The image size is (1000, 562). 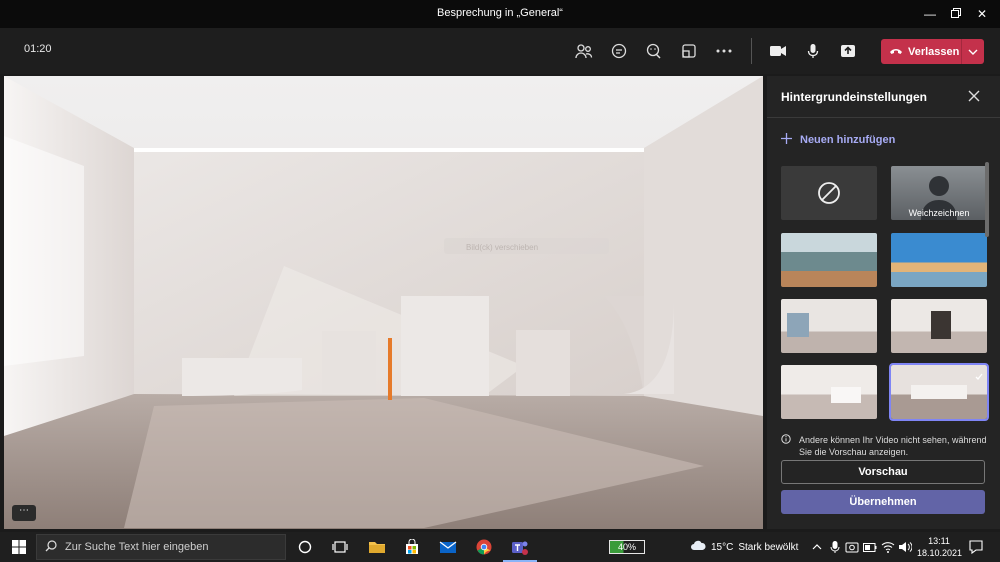 I want to click on microphone-icon, so click(x=813, y=51).